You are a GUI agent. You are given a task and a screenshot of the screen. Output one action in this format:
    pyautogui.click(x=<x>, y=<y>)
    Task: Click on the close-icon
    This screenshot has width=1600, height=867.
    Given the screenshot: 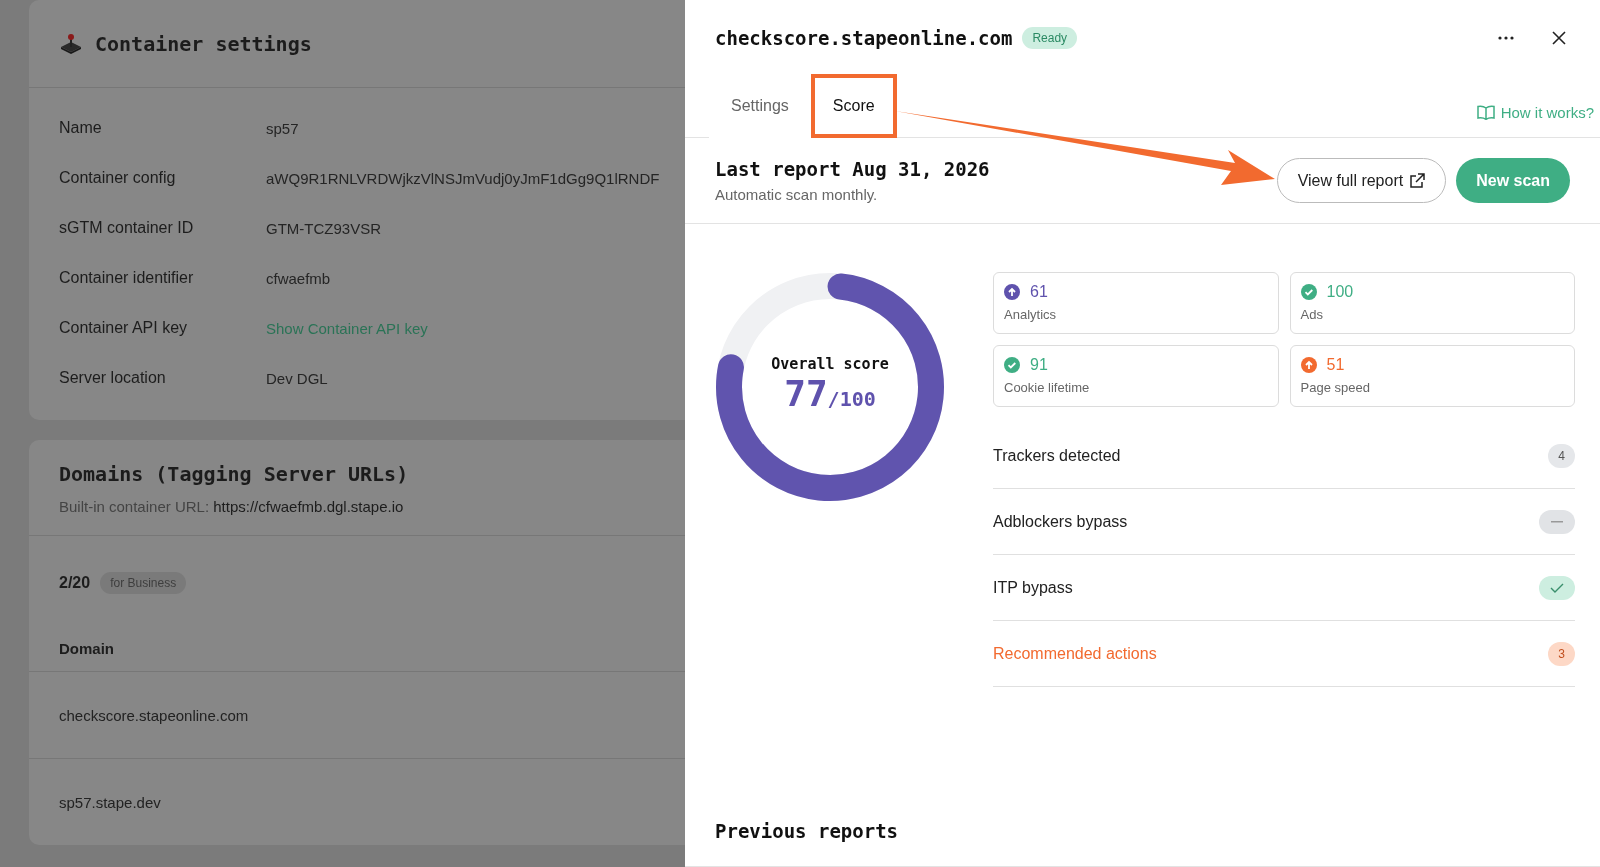 What is the action you would take?
    pyautogui.click(x=1559, y=38)
    